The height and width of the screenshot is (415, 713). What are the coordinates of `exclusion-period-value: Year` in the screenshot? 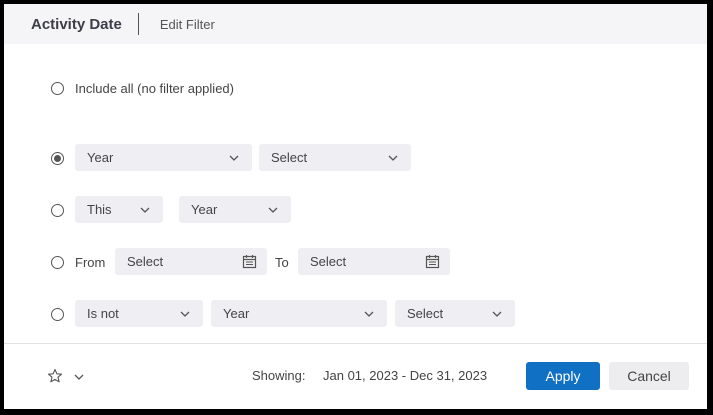 It's located at (236, 313).